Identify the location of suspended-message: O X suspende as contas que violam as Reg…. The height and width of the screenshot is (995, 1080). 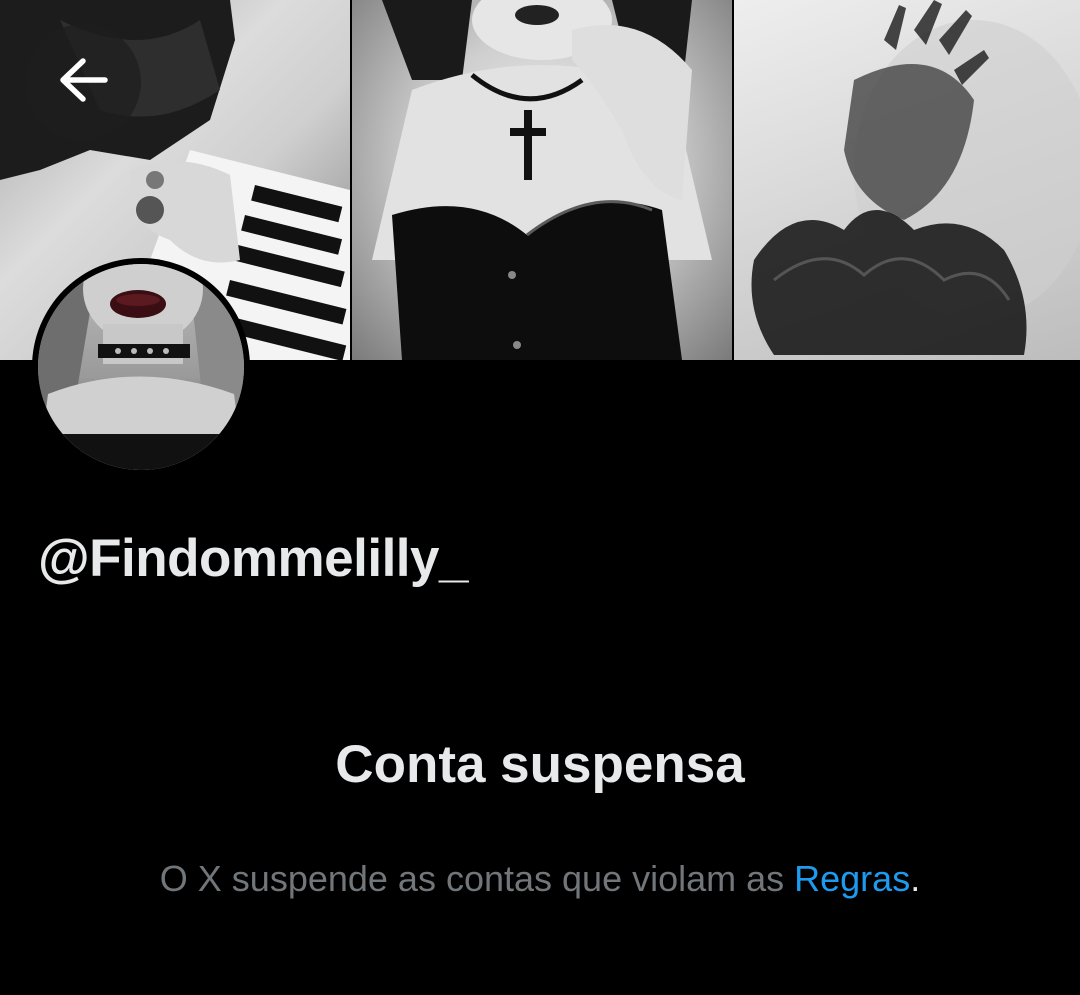
(540, 879).